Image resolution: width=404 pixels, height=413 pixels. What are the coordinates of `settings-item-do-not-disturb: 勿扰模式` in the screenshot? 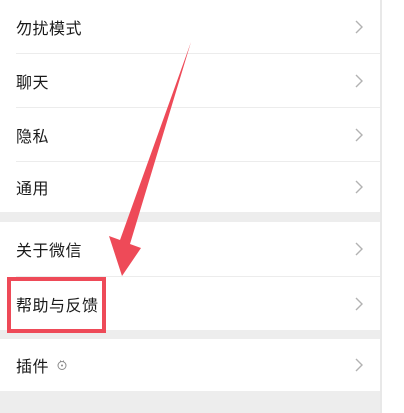 It's located at (190, 26).